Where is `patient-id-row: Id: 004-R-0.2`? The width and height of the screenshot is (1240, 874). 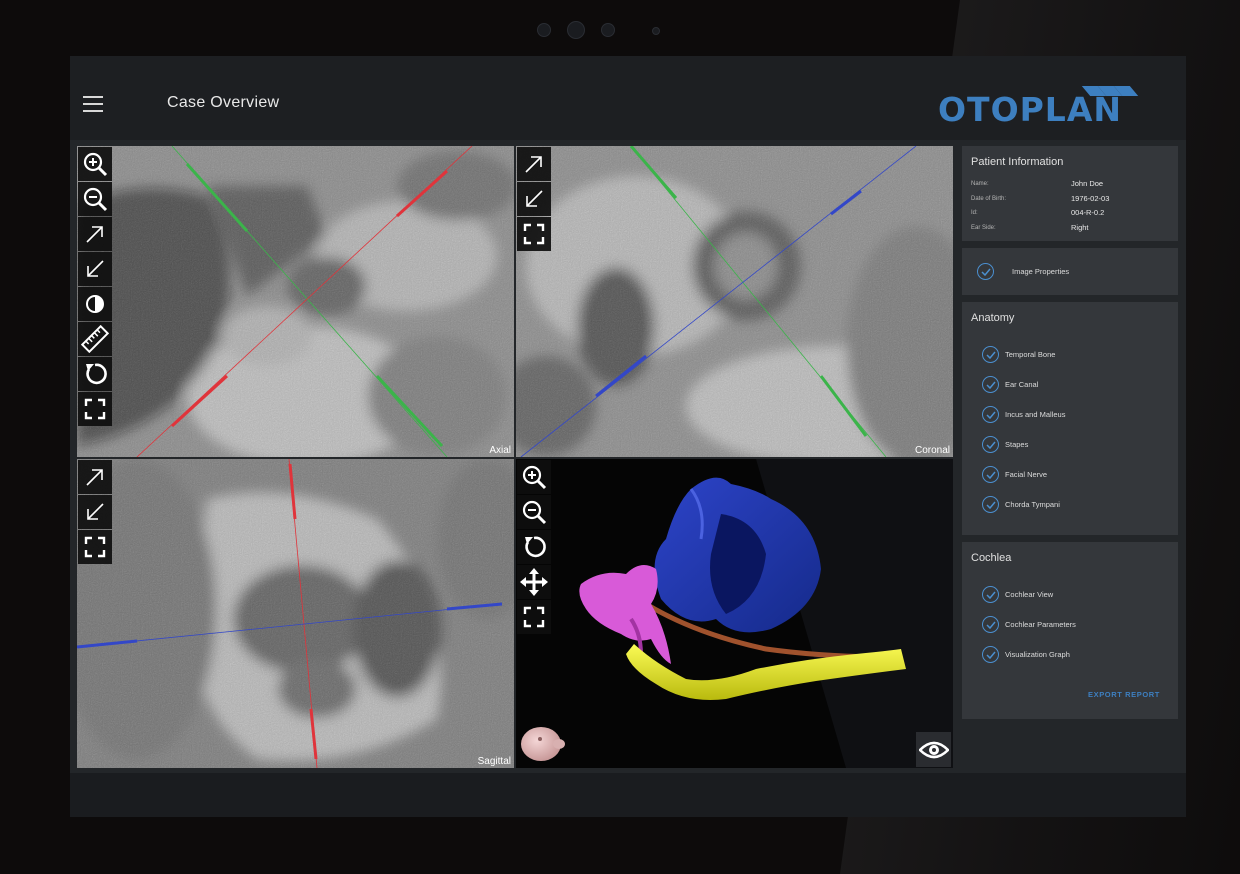
patient-id-row: Id: 004-R-0.2 is located at coordinates (1071, 215).